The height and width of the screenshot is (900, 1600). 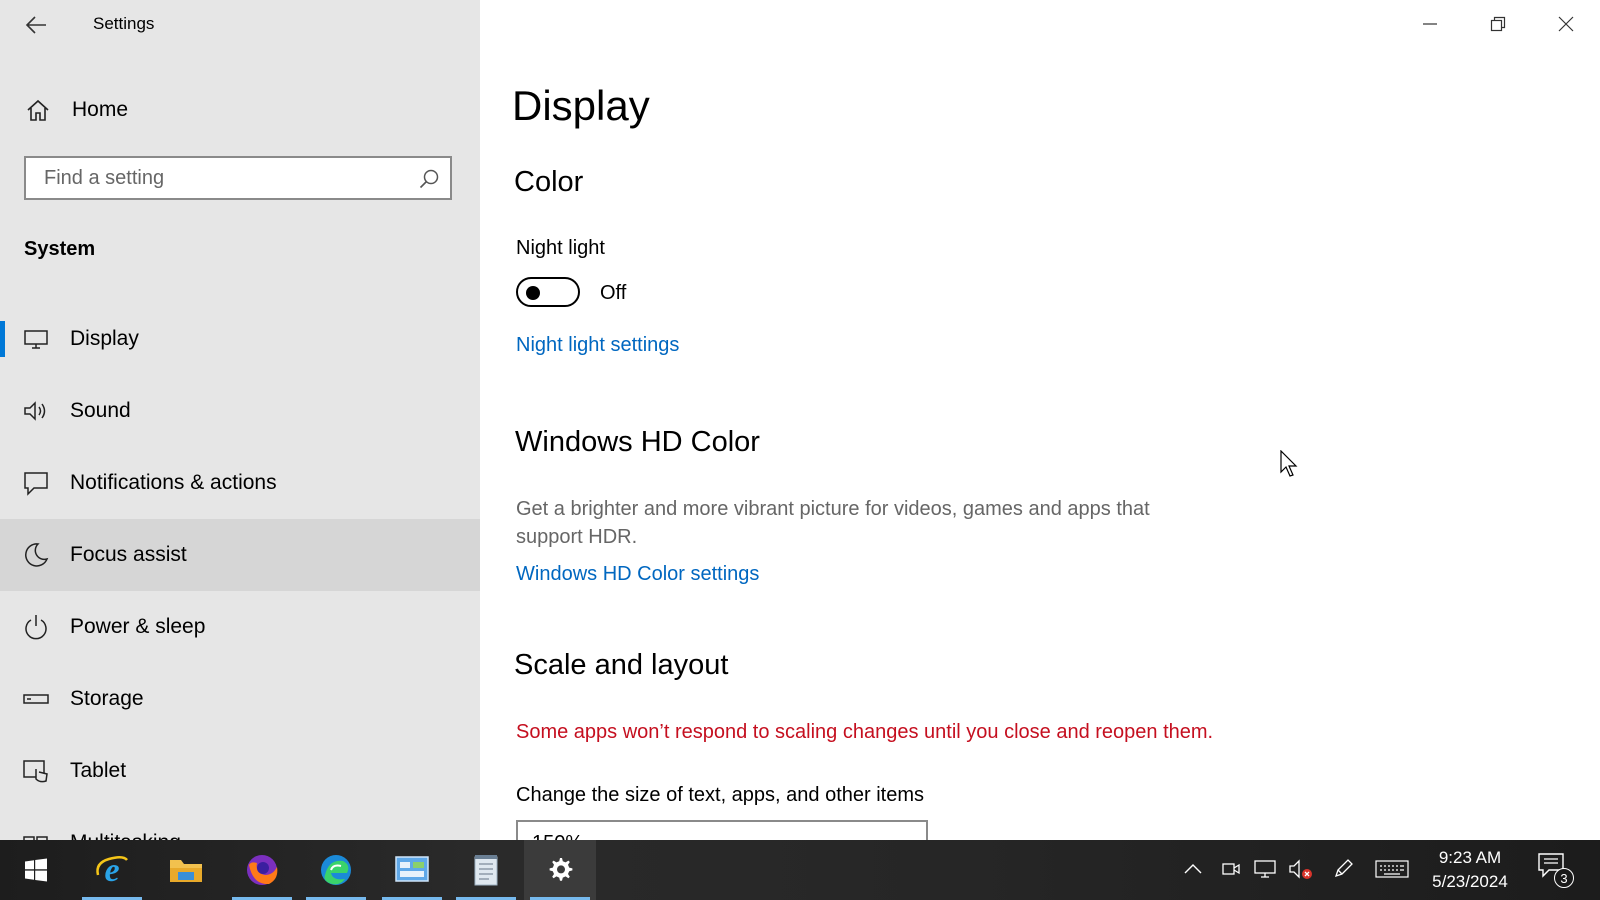 I want to click on show-hidden-icons-button, so click(x=1193, y=869).